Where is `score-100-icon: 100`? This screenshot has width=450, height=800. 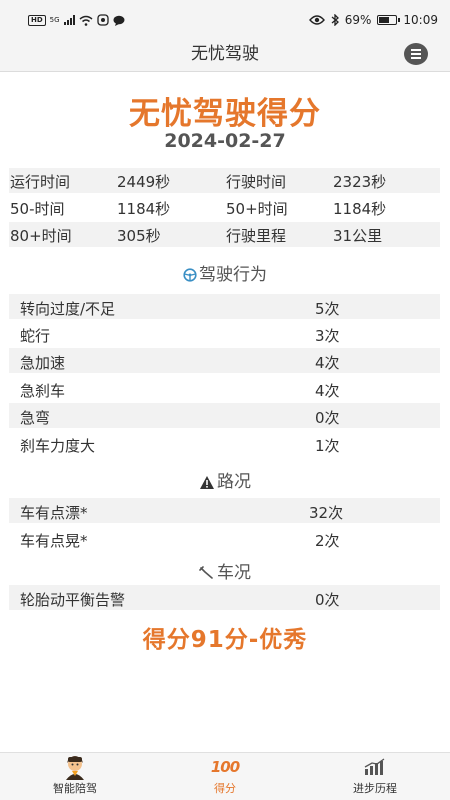 score-100-icon: 100 is located at coordinates (225, 767).